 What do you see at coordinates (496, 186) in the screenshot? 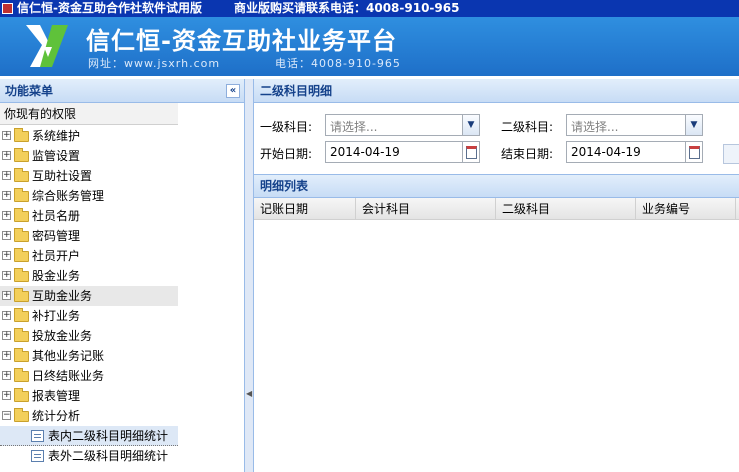
I see `detail-list-title: 明细列表` at bounding box center [496, 186].